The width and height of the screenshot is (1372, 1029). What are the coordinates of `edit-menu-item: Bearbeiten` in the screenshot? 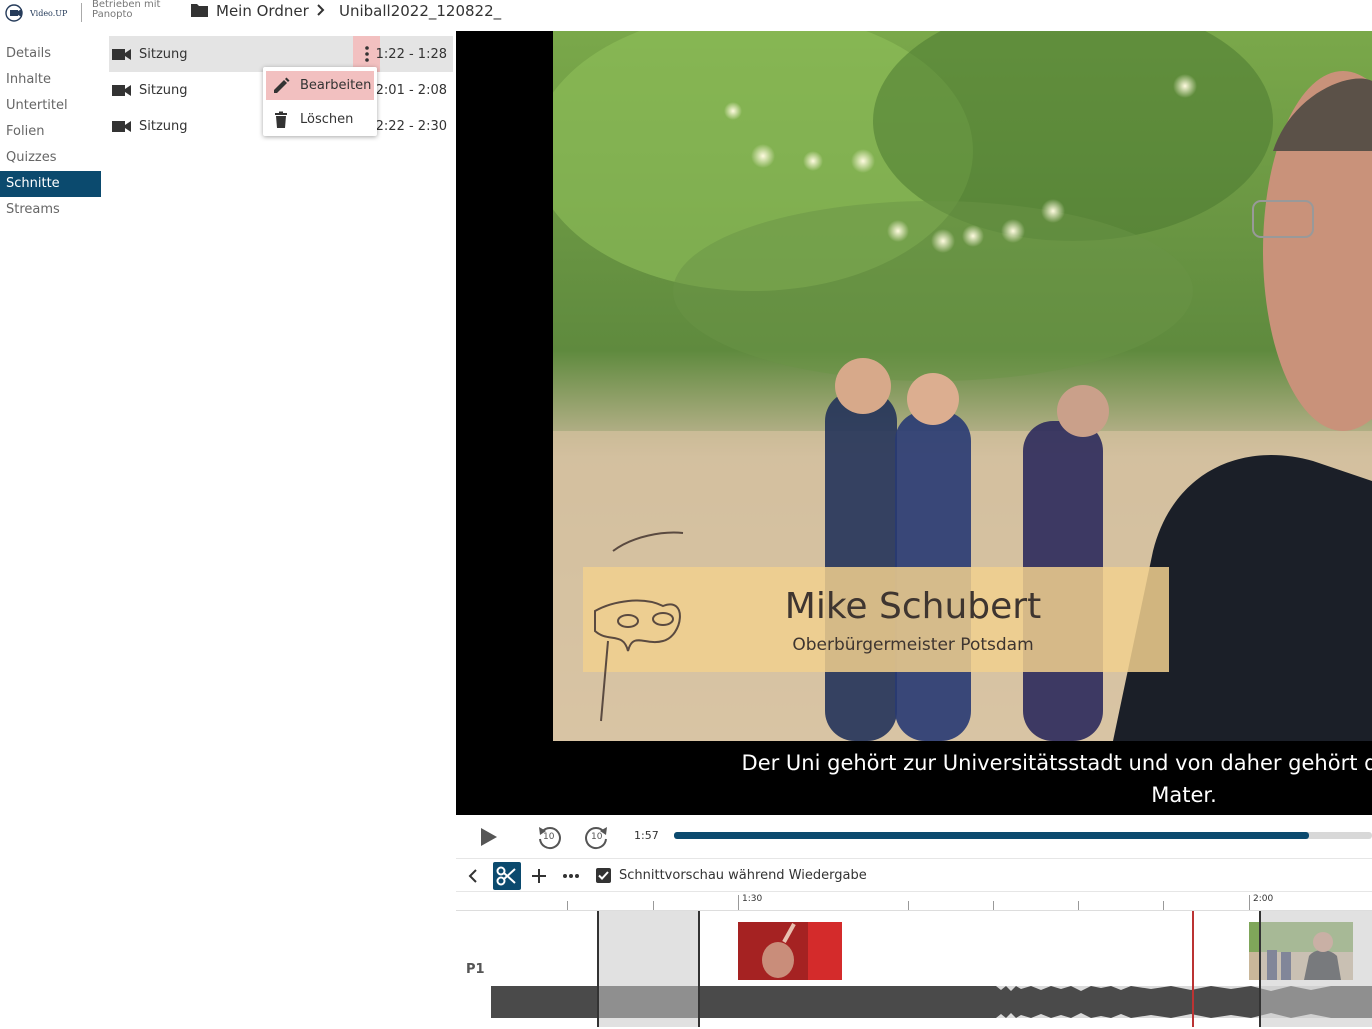 It's located at (320, 85).